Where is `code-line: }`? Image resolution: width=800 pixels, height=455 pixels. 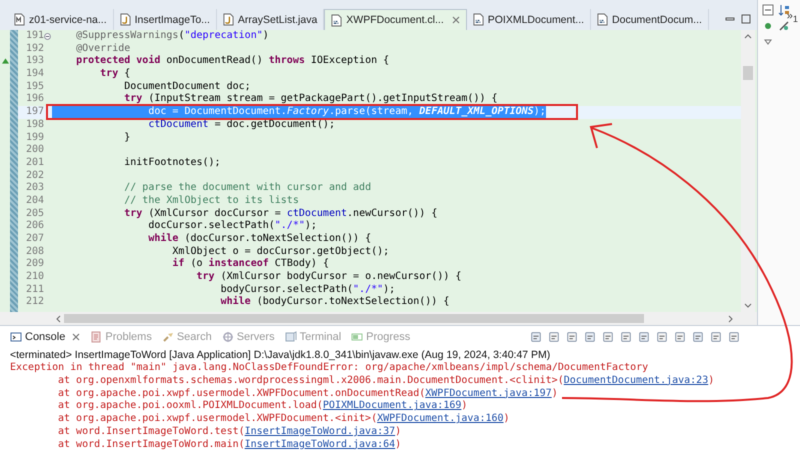 code-line: } is located at coordinates (126, 138).